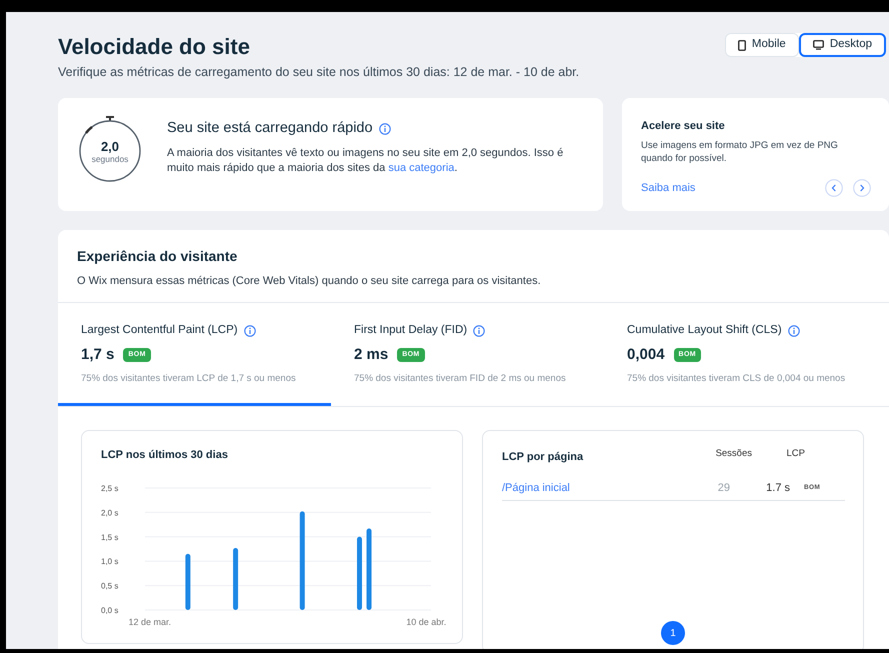 The height and width of the screenshot is (653, 889). What do you see at coordinates (668, 188) in the screenshot?
I see `learn-more-link: Saiba mais` at bounding box center [668, 188].